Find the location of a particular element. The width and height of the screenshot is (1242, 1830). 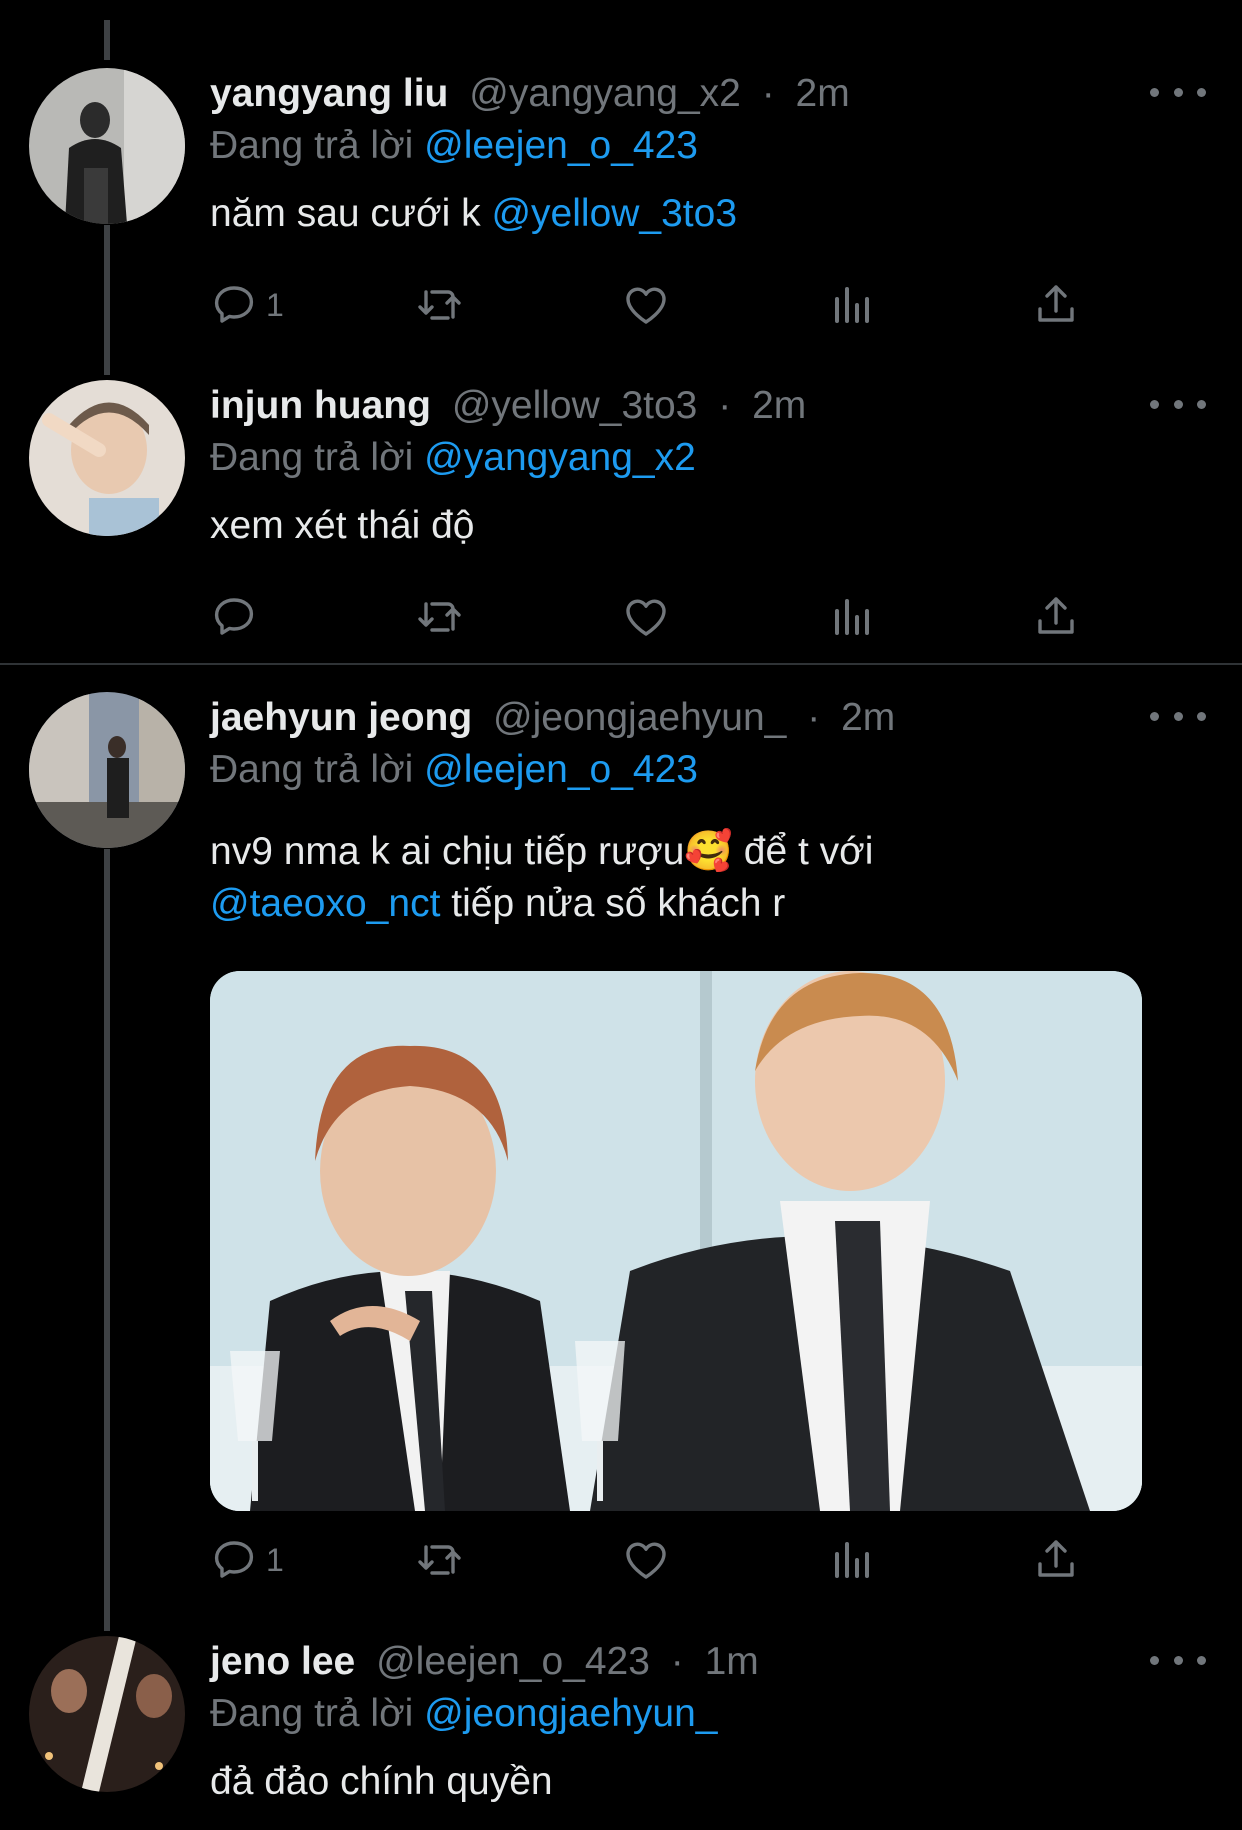

display-name: injun huang is located at coordinates (320, 405).